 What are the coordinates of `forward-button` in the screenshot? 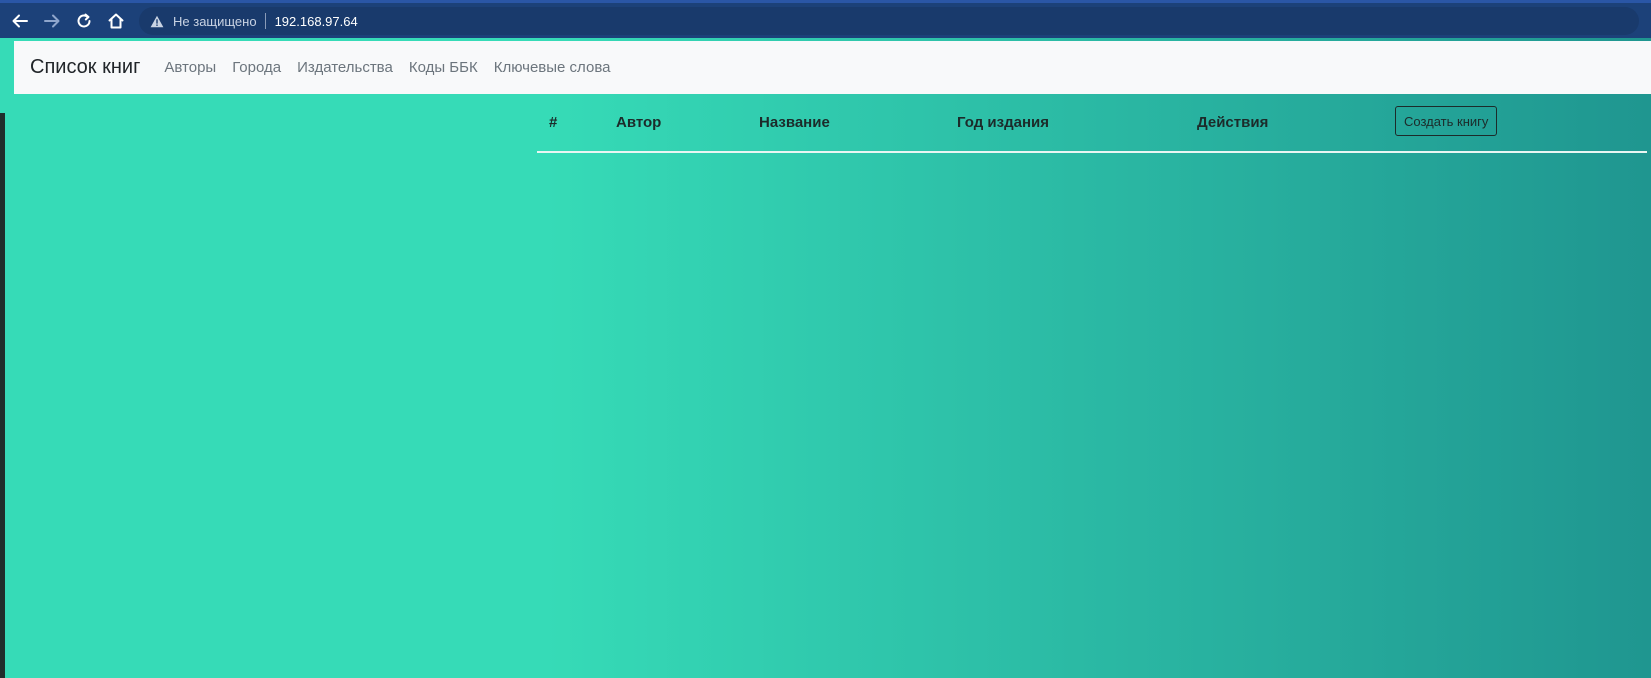 It's located at (52, 21).